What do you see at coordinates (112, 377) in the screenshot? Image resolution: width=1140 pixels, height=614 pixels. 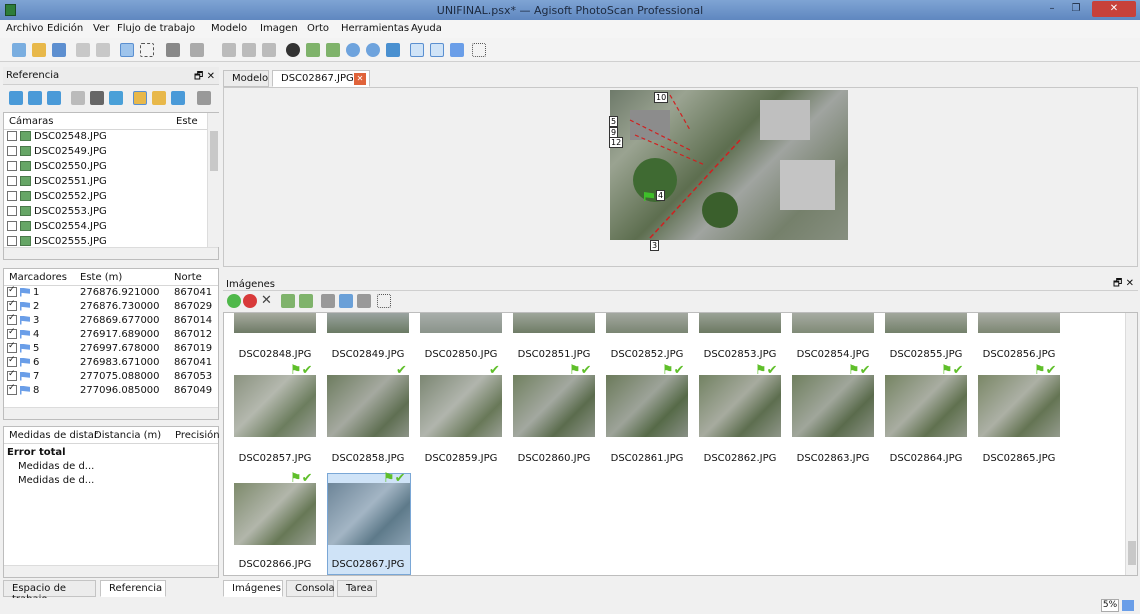 I see `marker-row: 7 277075.088000 867053` at bounding box center [112, 377].